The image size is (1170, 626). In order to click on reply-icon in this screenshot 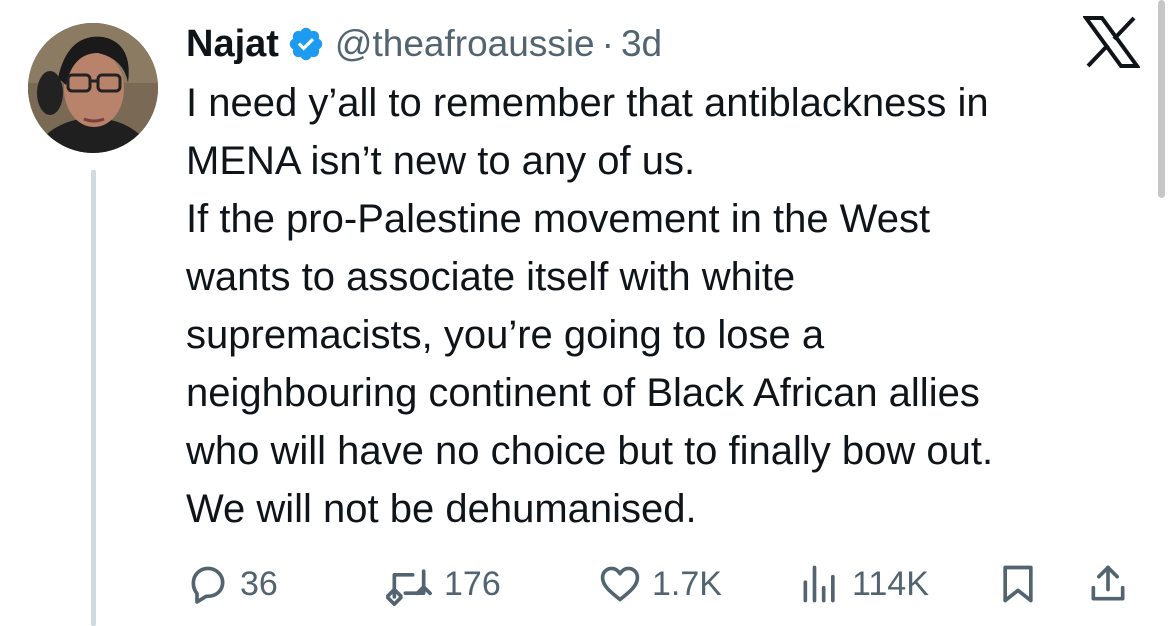, I will do `click(208, 584)`.